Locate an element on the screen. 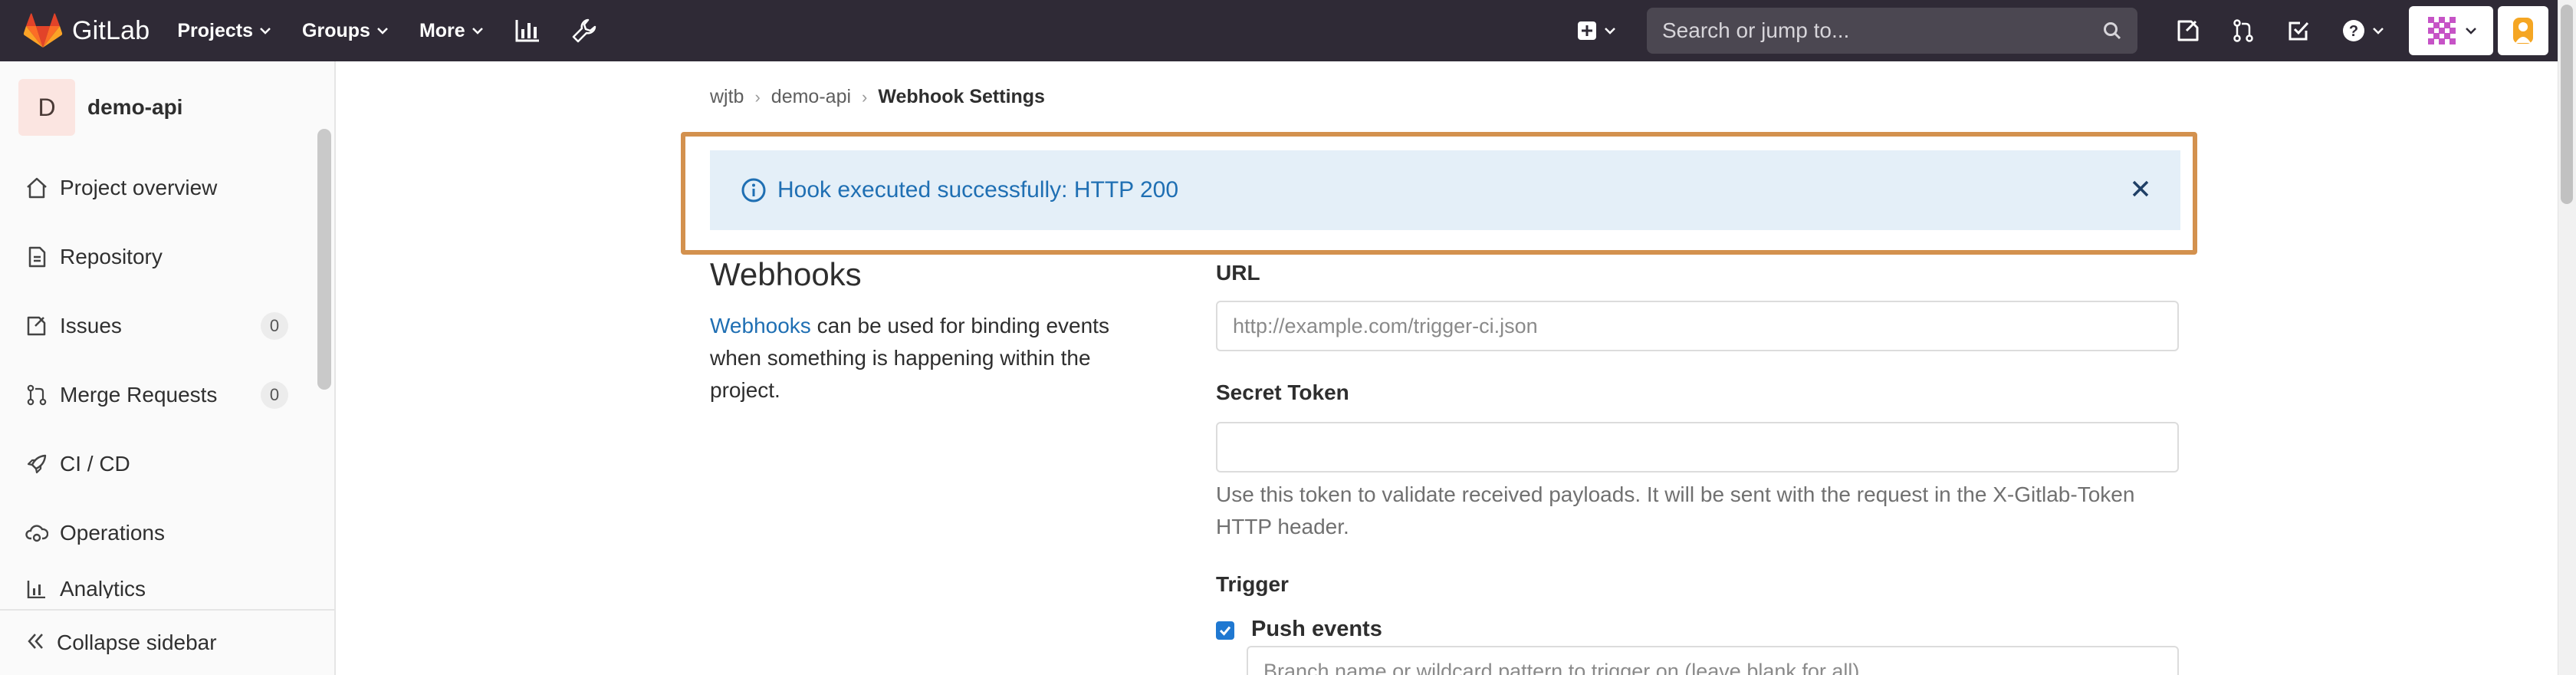 This screenshot has height=675, width=2576. brand-name: GitLab is located at coordinates (111, 30).